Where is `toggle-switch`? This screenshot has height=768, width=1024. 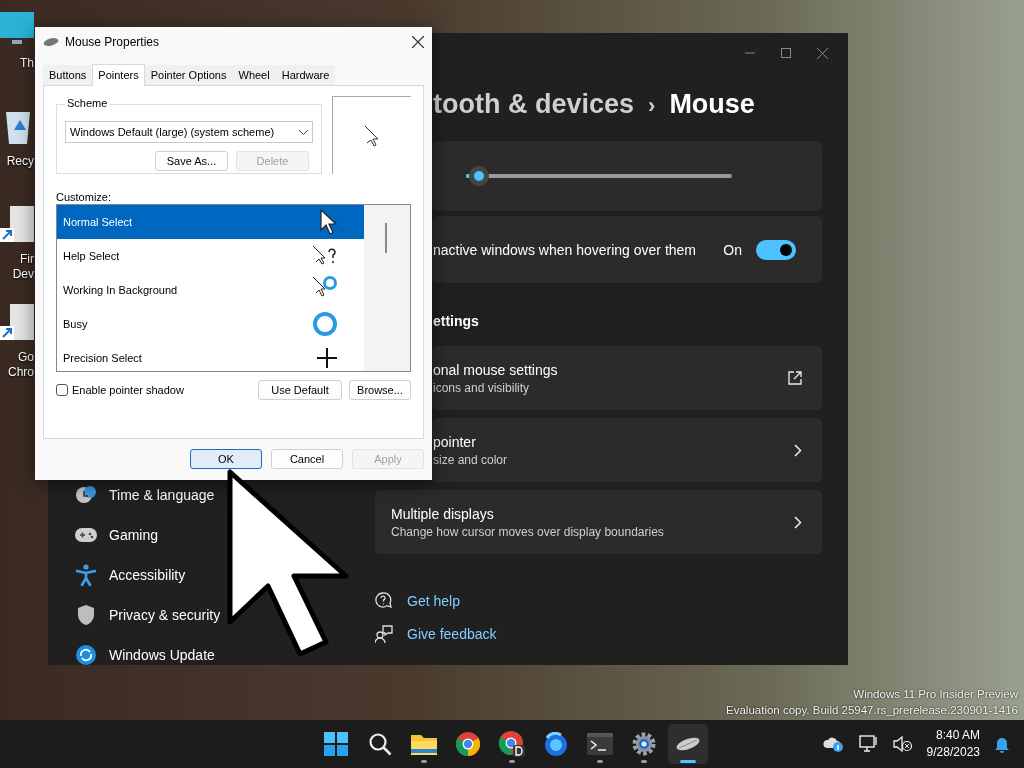 toggle-switch is located at coordinates (776, 249).